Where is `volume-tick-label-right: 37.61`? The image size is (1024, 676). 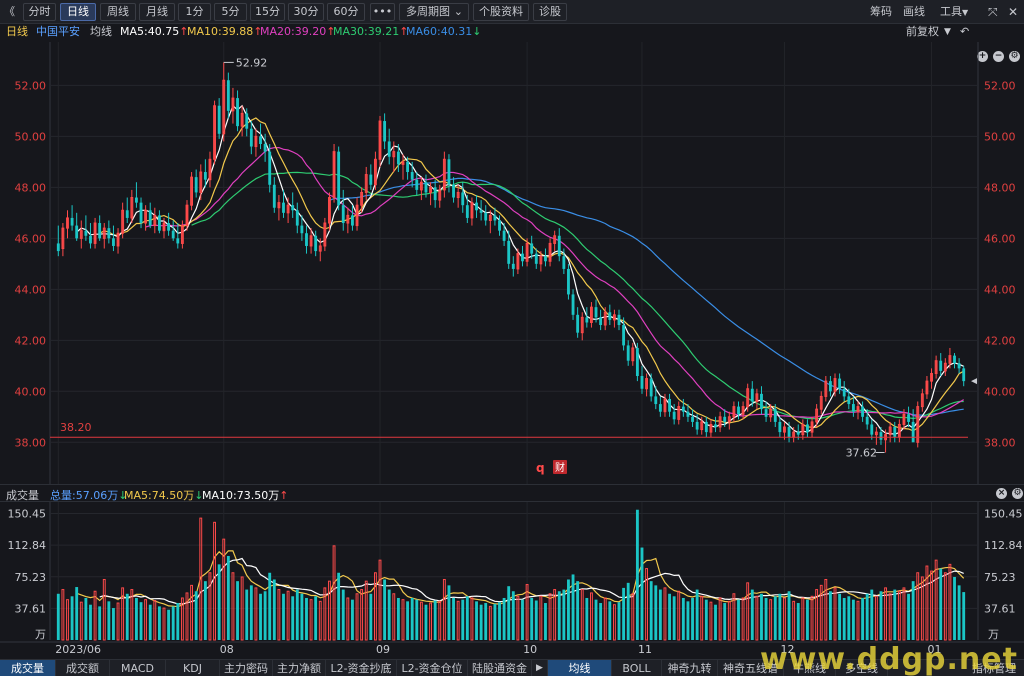
volume-tick-label-right: 37.61 is located at coordinates (1000, 608).